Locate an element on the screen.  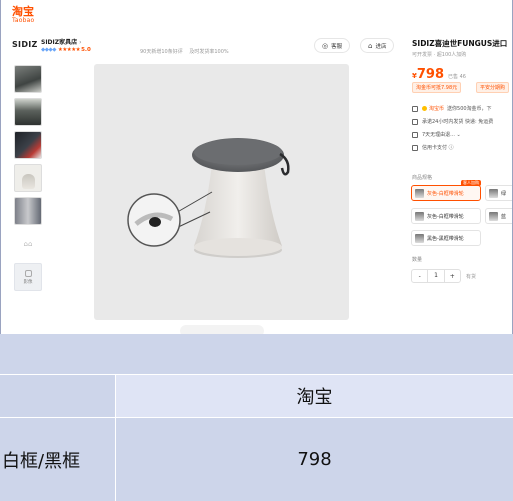
card-icon is located at coordinates (415, 147).